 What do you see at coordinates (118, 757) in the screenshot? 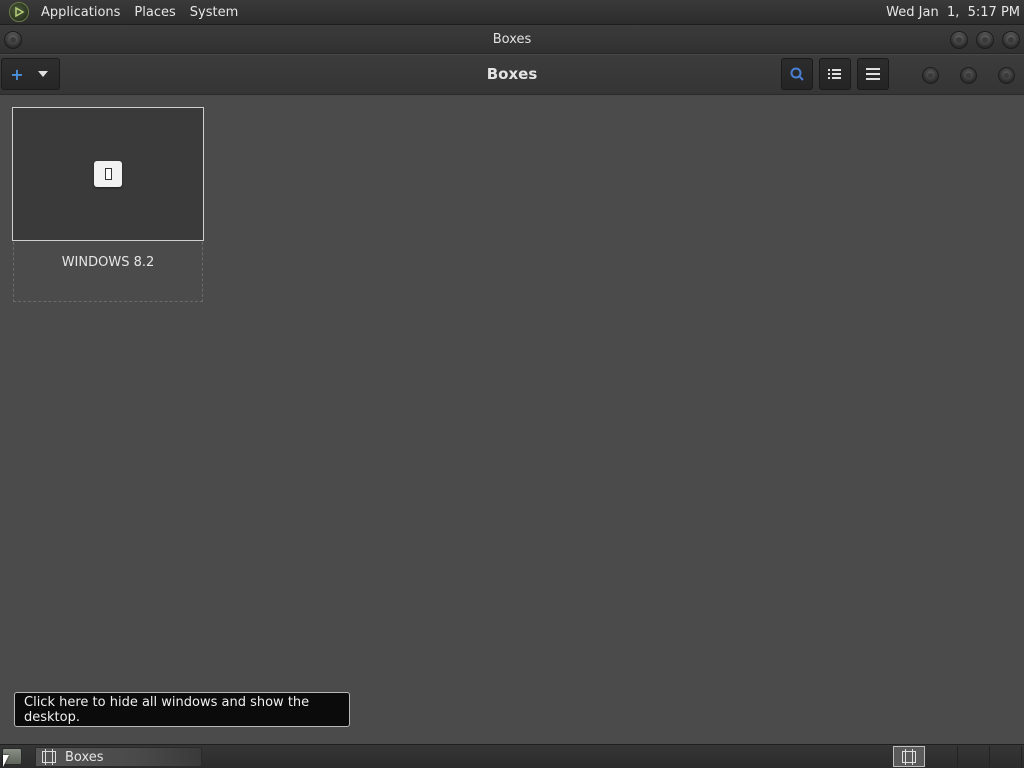
I see `taskbar-item-boxes: Boxes` at bounding box center [118, 757].